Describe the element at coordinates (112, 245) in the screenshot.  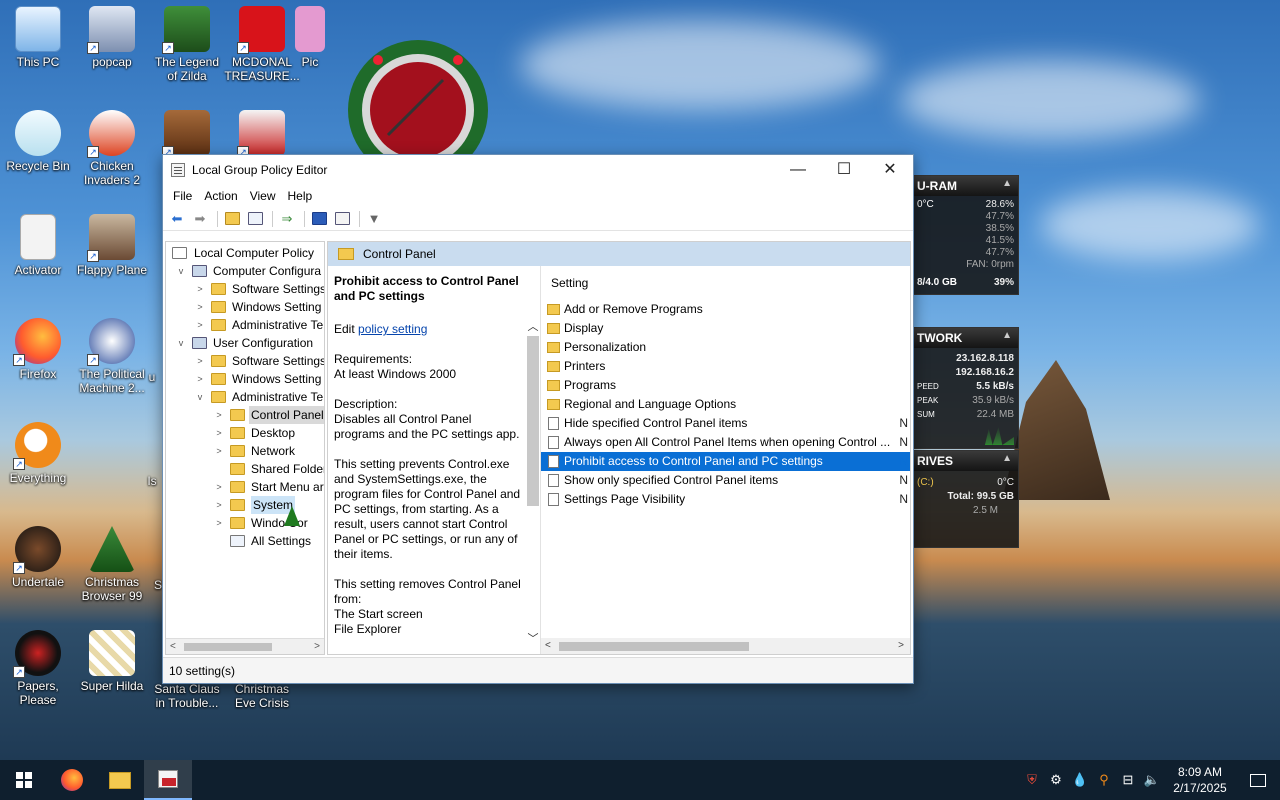
I see `desktop-icon-flappy-plane: ↗ Flappy Plane` at that location.